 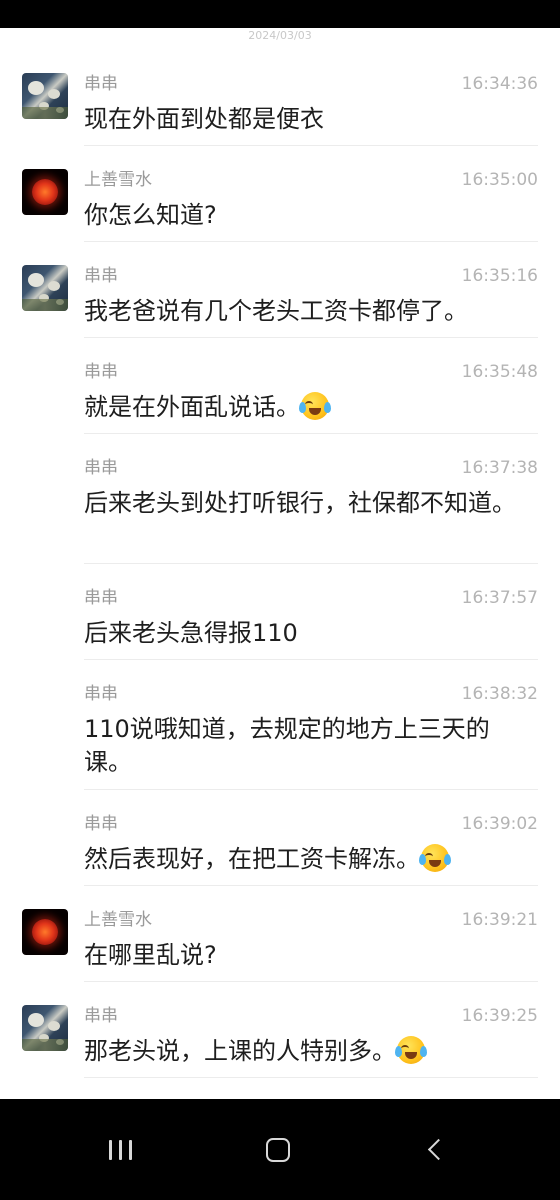 What do you see at coordinates (150, 955) in the screenshot?
I see `message-text: 在哪里乱说?` at bounding box center [150, 955].